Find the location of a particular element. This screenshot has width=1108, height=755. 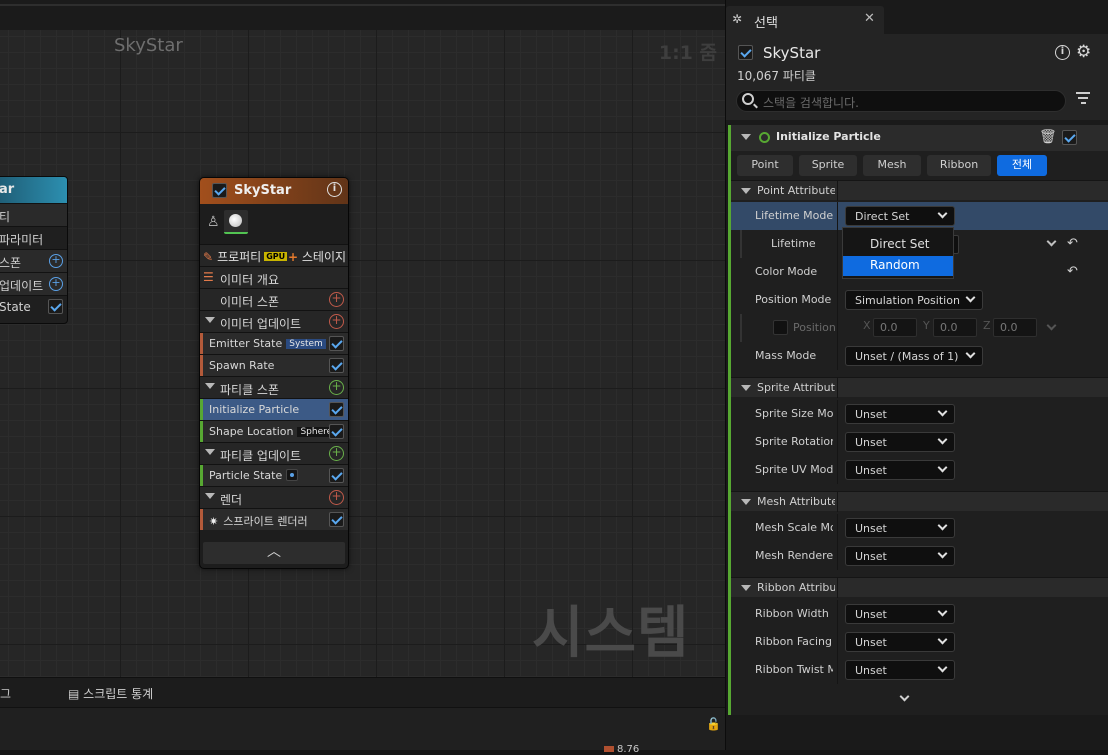

enabled-checkbox is located at coordinates (55, 306).